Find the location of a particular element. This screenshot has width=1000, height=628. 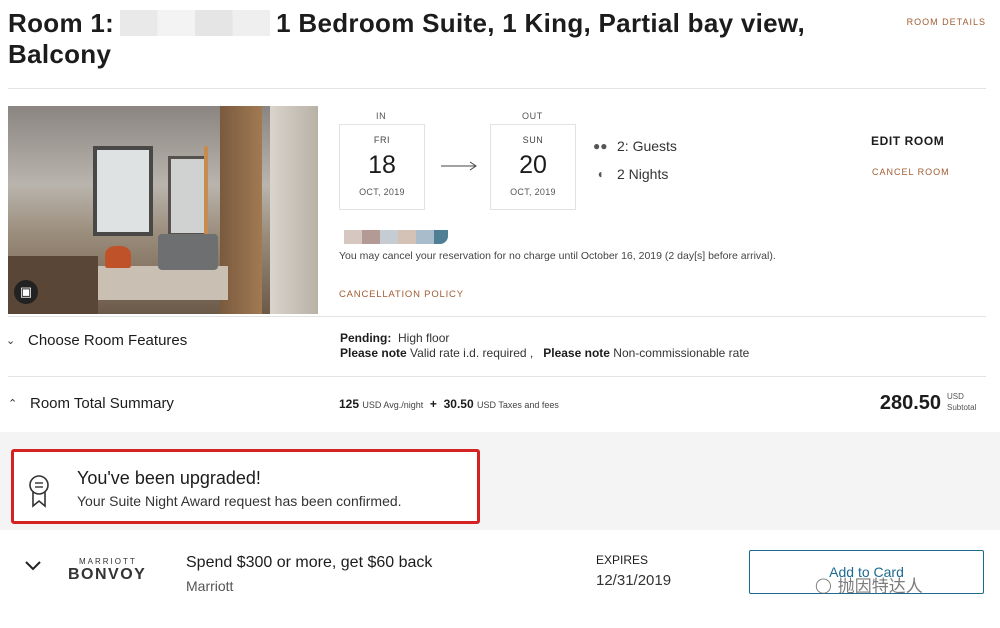

subtotal-currency: USD is located at coordinates (955, 396).